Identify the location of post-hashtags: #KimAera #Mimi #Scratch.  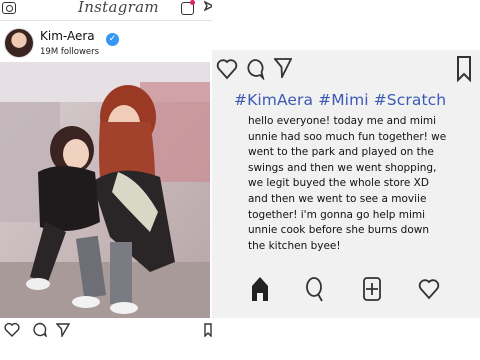
(340, 100).